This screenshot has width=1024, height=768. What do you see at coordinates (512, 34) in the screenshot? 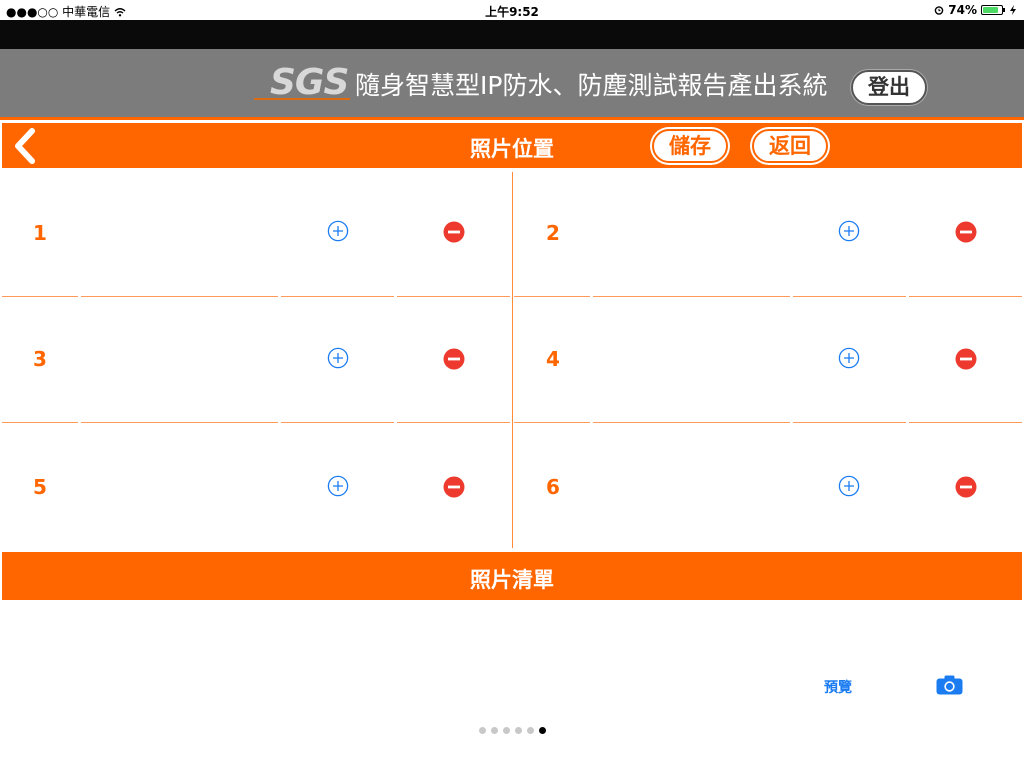
I see `top-band` at bounding box center [512, 34].